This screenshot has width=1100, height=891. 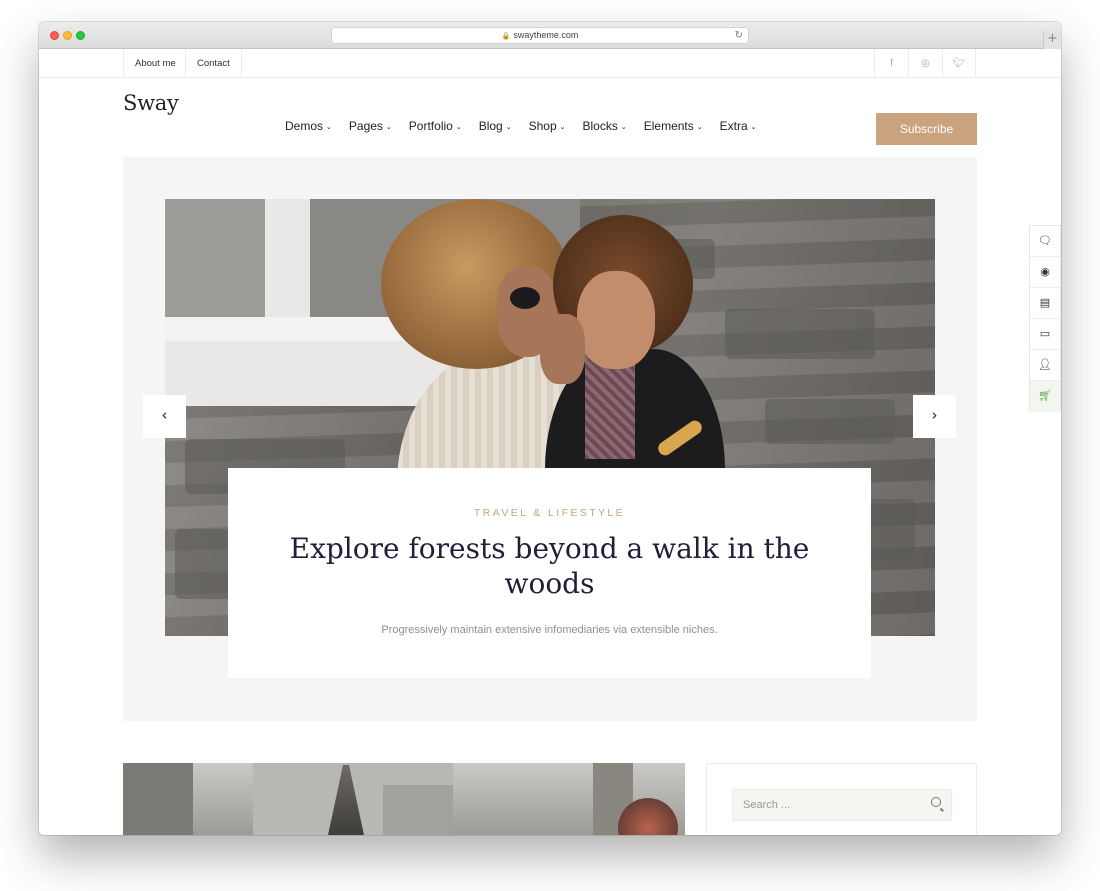 What do you see at coordinates (80, 35) in the screenshot?
I see `maximize-window-button` at bounding box center [80, 35].